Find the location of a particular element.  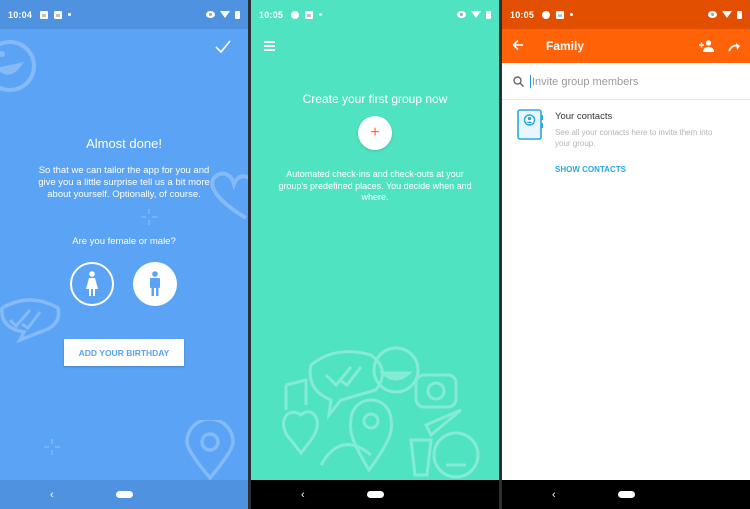

add-birthday-button: ADD YOUR BIRTHDAY is located at coordinates (124, 352).